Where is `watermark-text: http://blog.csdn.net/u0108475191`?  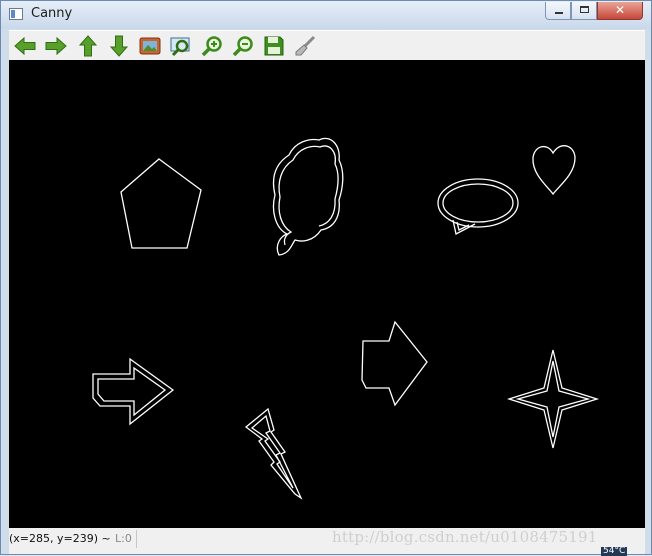 watermark-text: http://blog.csdn.net/u0108475191 is located at coordinates (465, 537).